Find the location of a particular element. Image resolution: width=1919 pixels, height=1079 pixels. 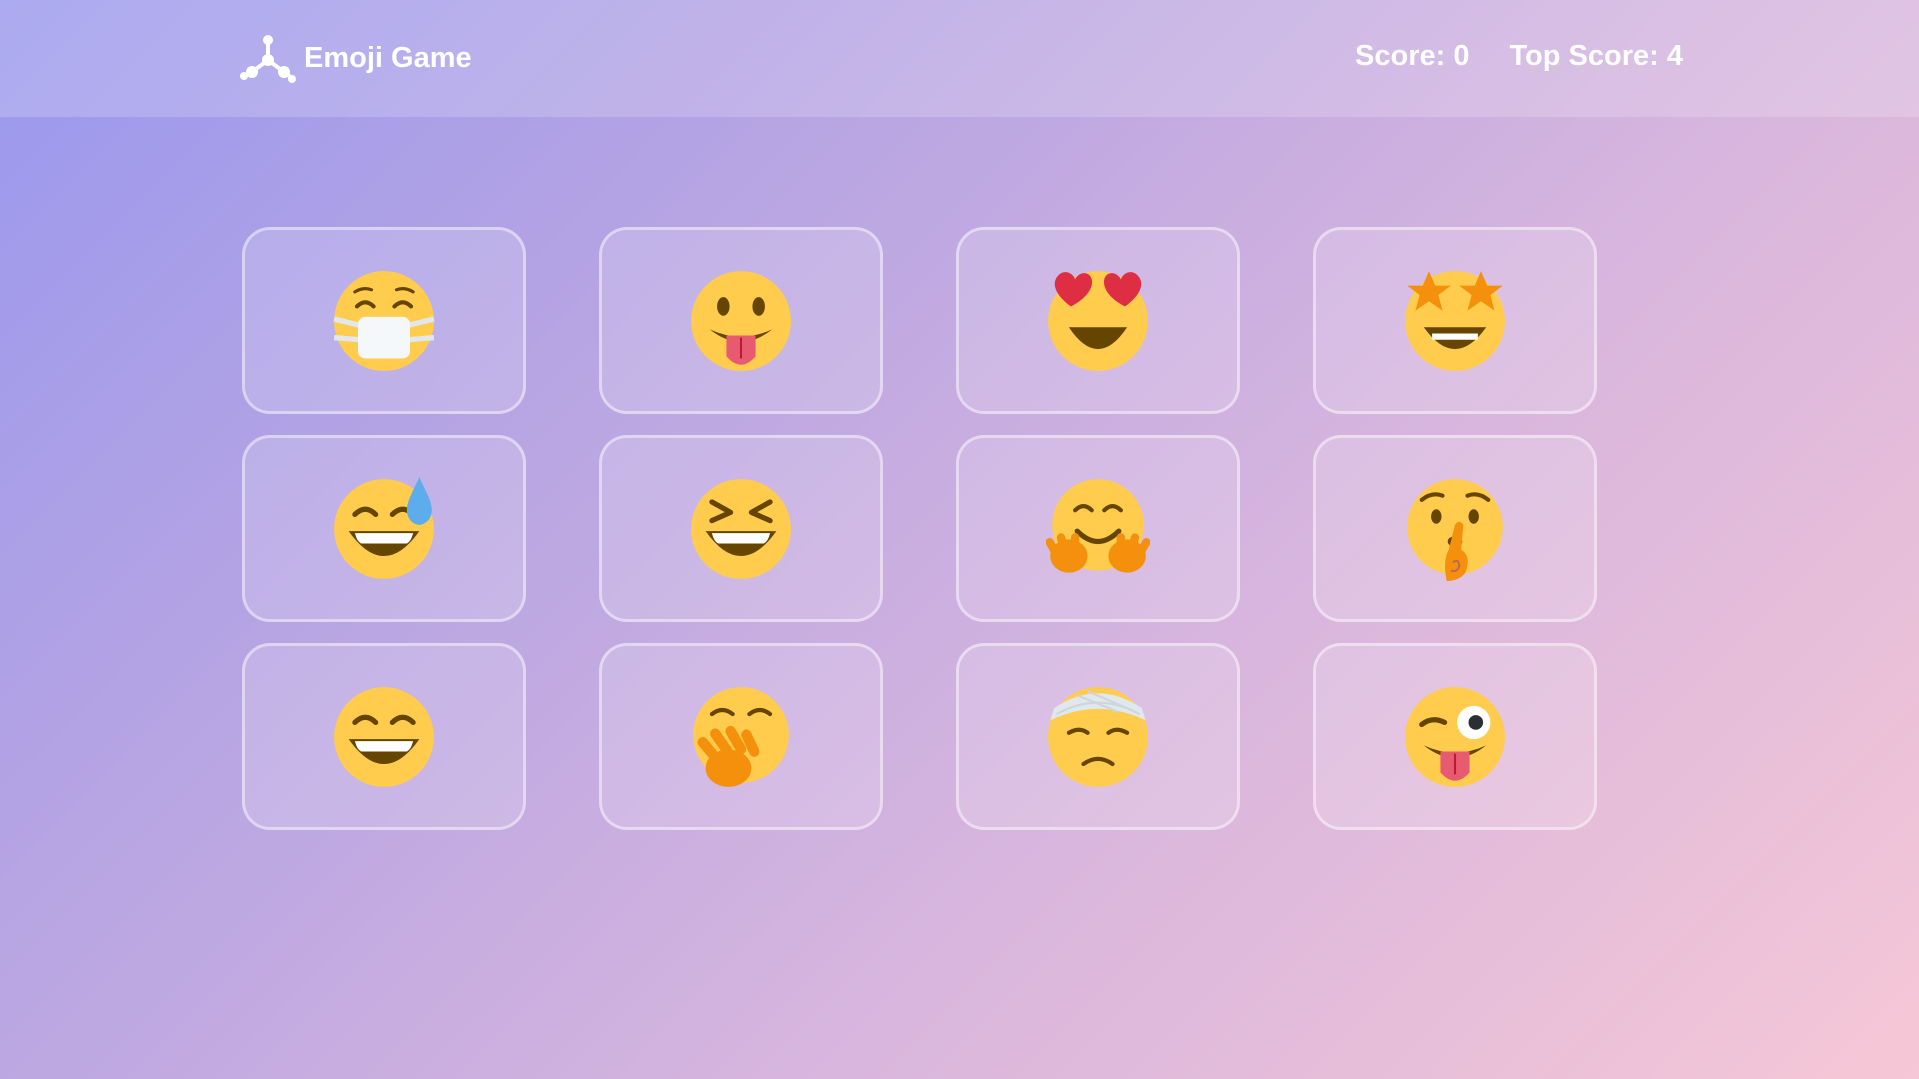

grinning-squinting-face-icon is located at coordinates (741, 528).